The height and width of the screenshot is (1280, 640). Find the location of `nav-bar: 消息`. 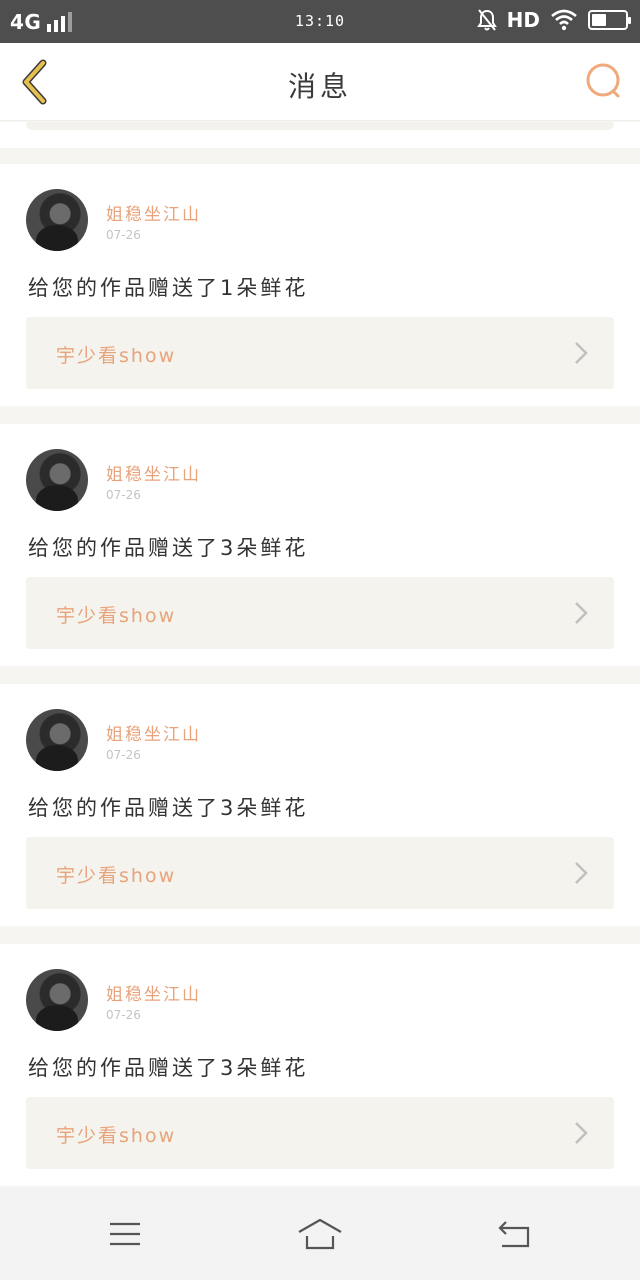

nav-bar: 消息 is located at coordinates (320, 82).